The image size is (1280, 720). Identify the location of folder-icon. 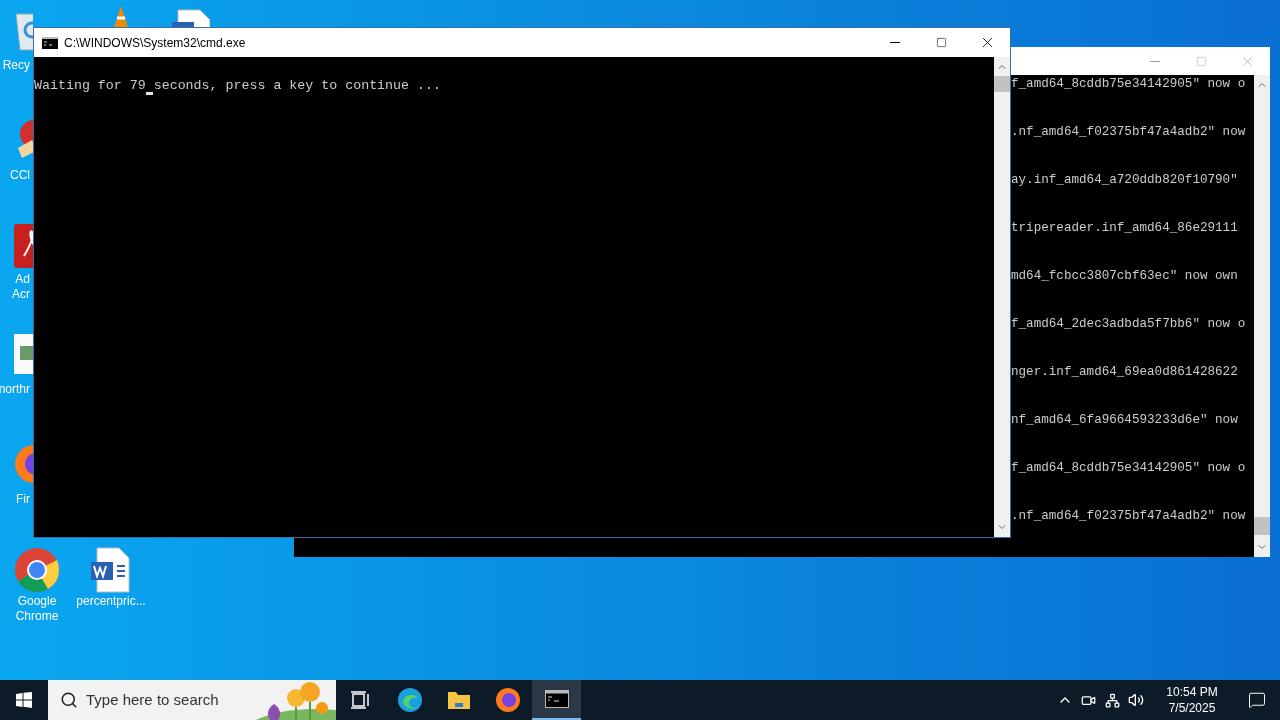
(458, 700).